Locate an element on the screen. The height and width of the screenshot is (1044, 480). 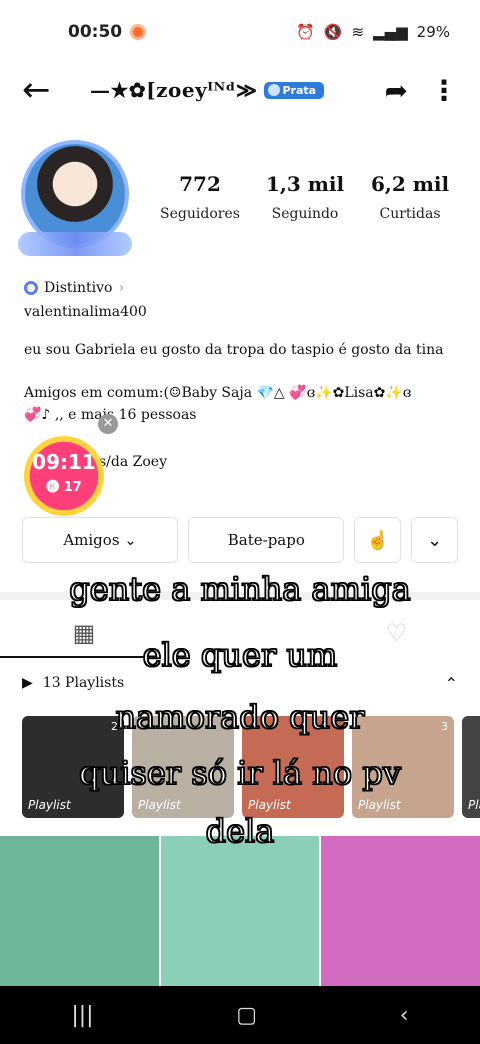
playlist-icon: ▶ is located at coordinates (27, 683).